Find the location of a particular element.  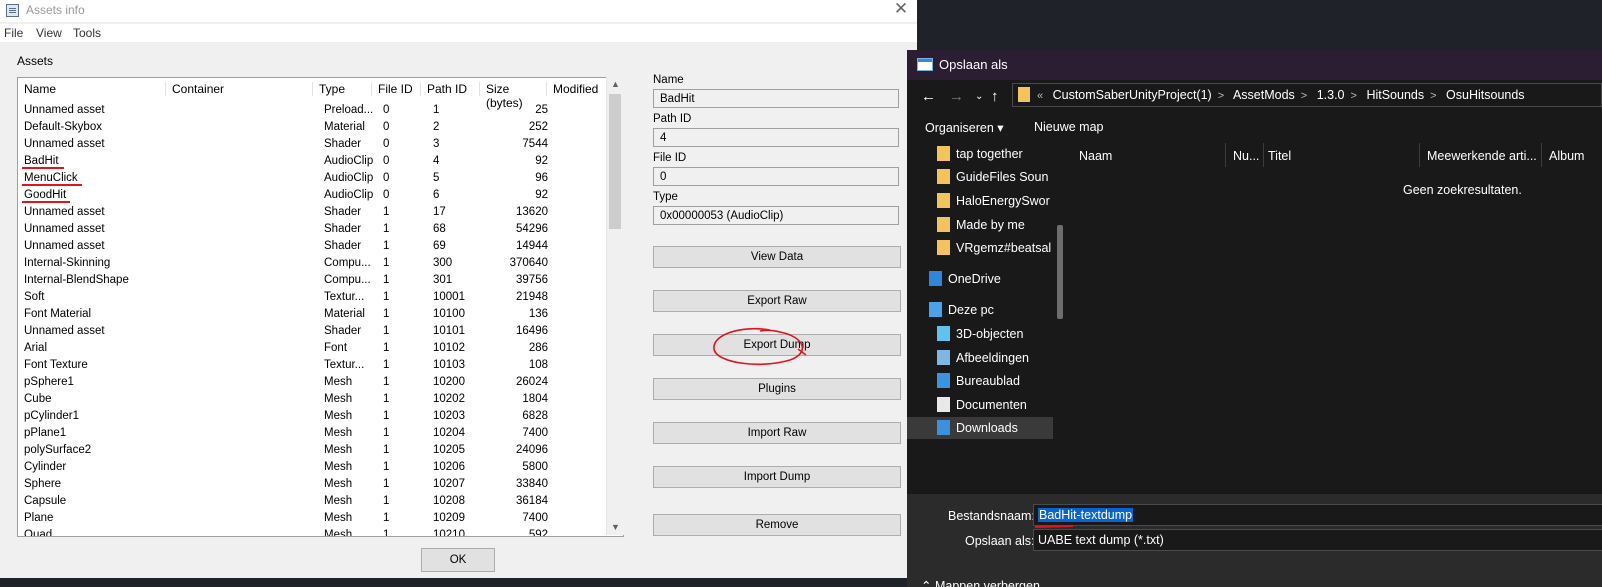

table-row: BadHit AudioClip 0 4 92 is located at coordinates (320, 161).